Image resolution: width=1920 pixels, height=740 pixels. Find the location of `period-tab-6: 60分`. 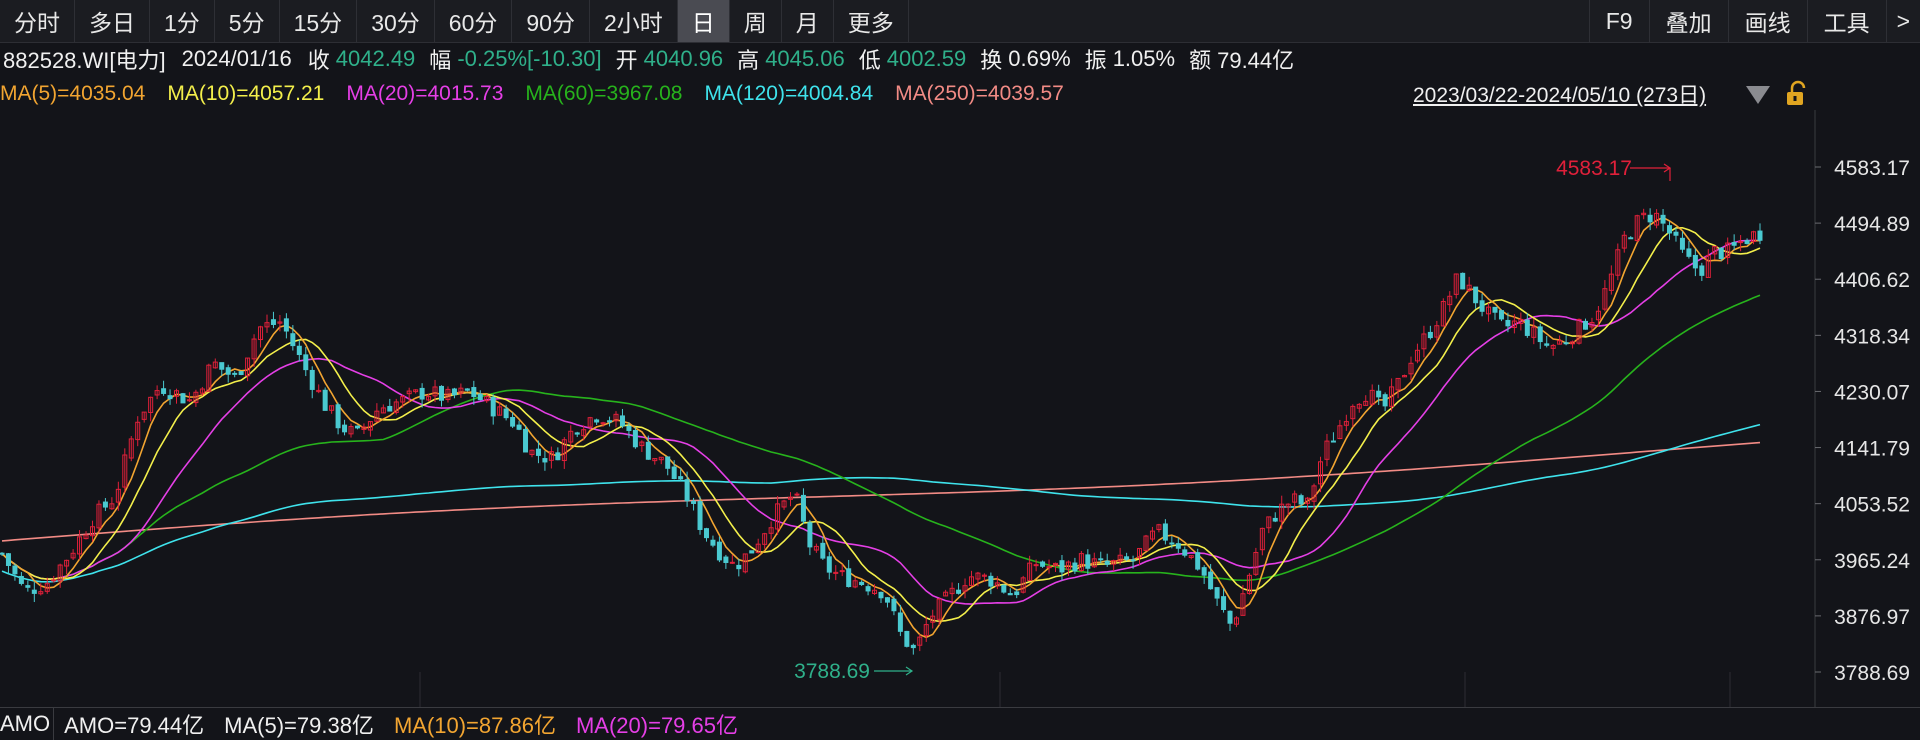

period-tab-6: 60分 is located at coordinates (474, 21).